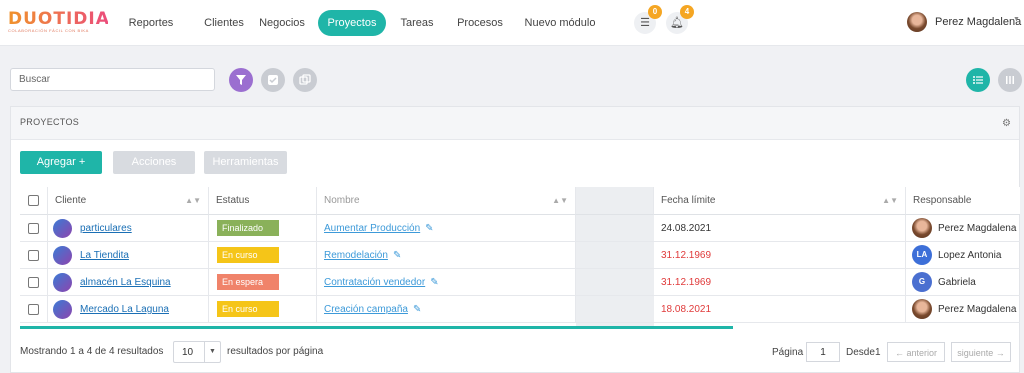 The image size is (1024, 373). What do you see at coordinates (823, 352) in the screenshot?
I see `page-input` at bounding box center [823, 352].